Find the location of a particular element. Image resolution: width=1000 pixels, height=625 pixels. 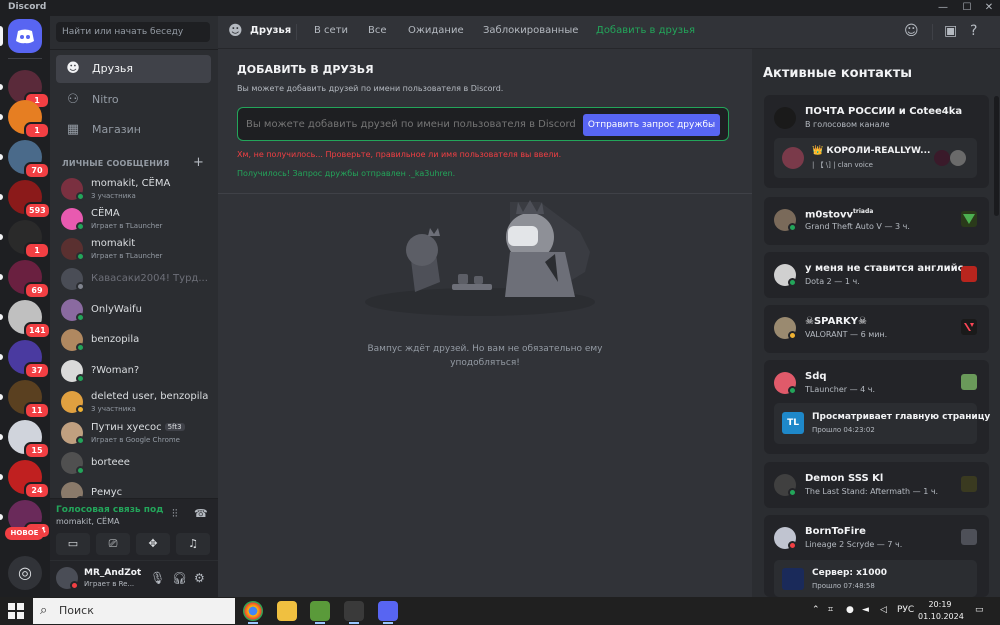

activities-button: ✥ is located at coordinates (153, 544).